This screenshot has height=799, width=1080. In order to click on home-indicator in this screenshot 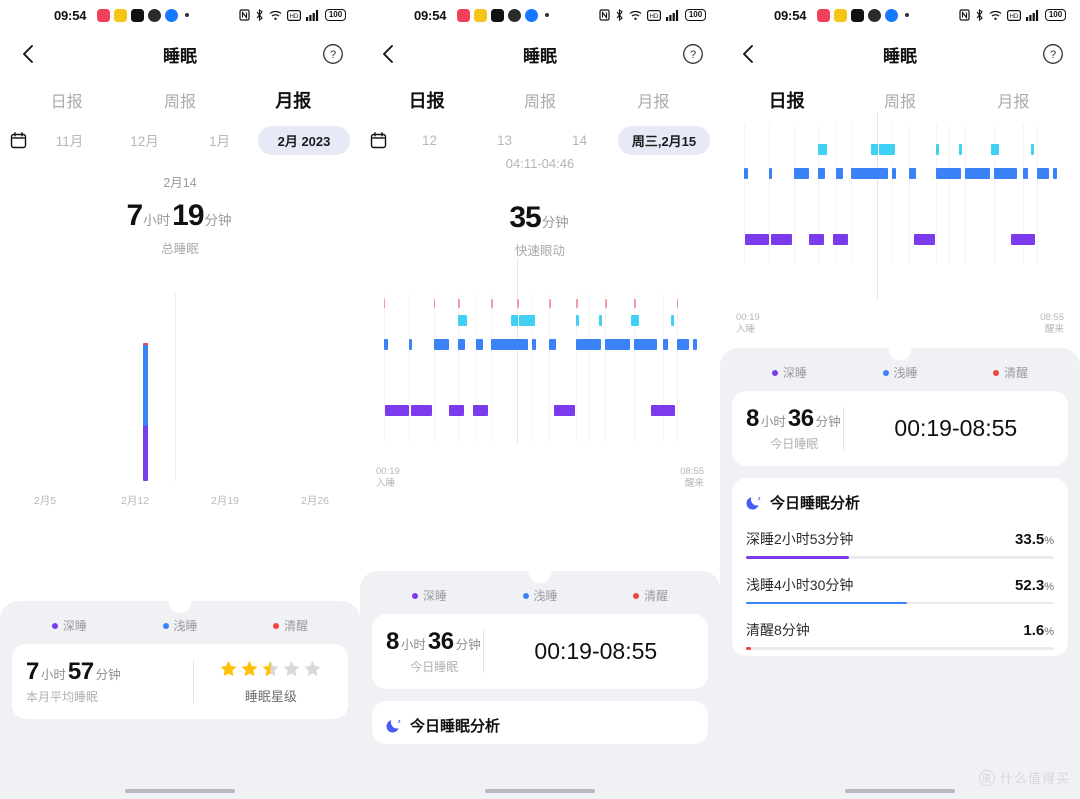, I will do `click(540, 791)`.